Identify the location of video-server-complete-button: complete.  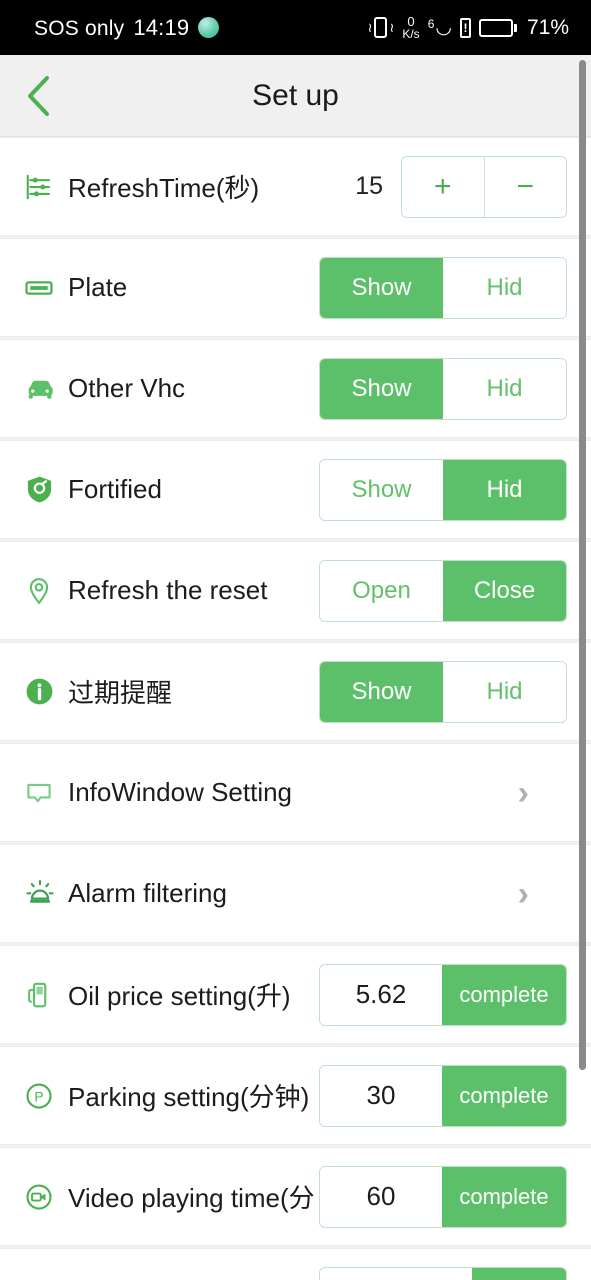
(518, 1273).